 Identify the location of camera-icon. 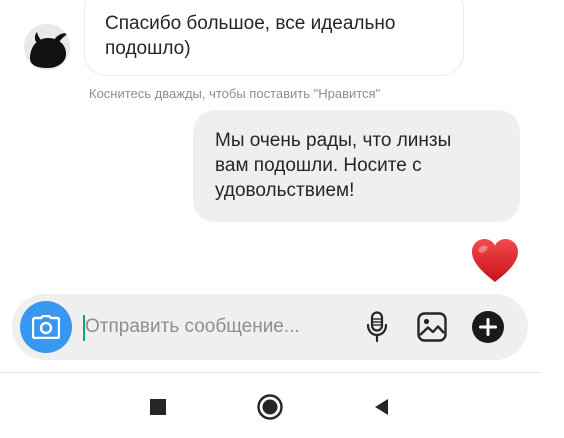
(46, 327).